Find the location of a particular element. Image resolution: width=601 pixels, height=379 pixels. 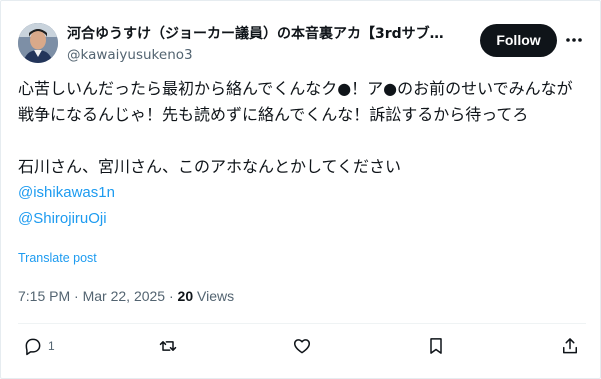

retweet-icon is located at coordinates (168, 346).